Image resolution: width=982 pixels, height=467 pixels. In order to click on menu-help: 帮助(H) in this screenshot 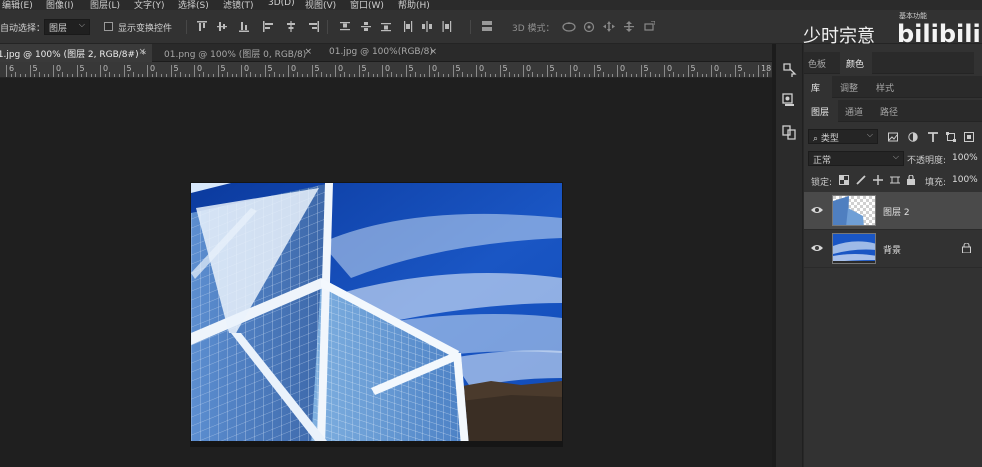, I will do `click(414, 5)`.